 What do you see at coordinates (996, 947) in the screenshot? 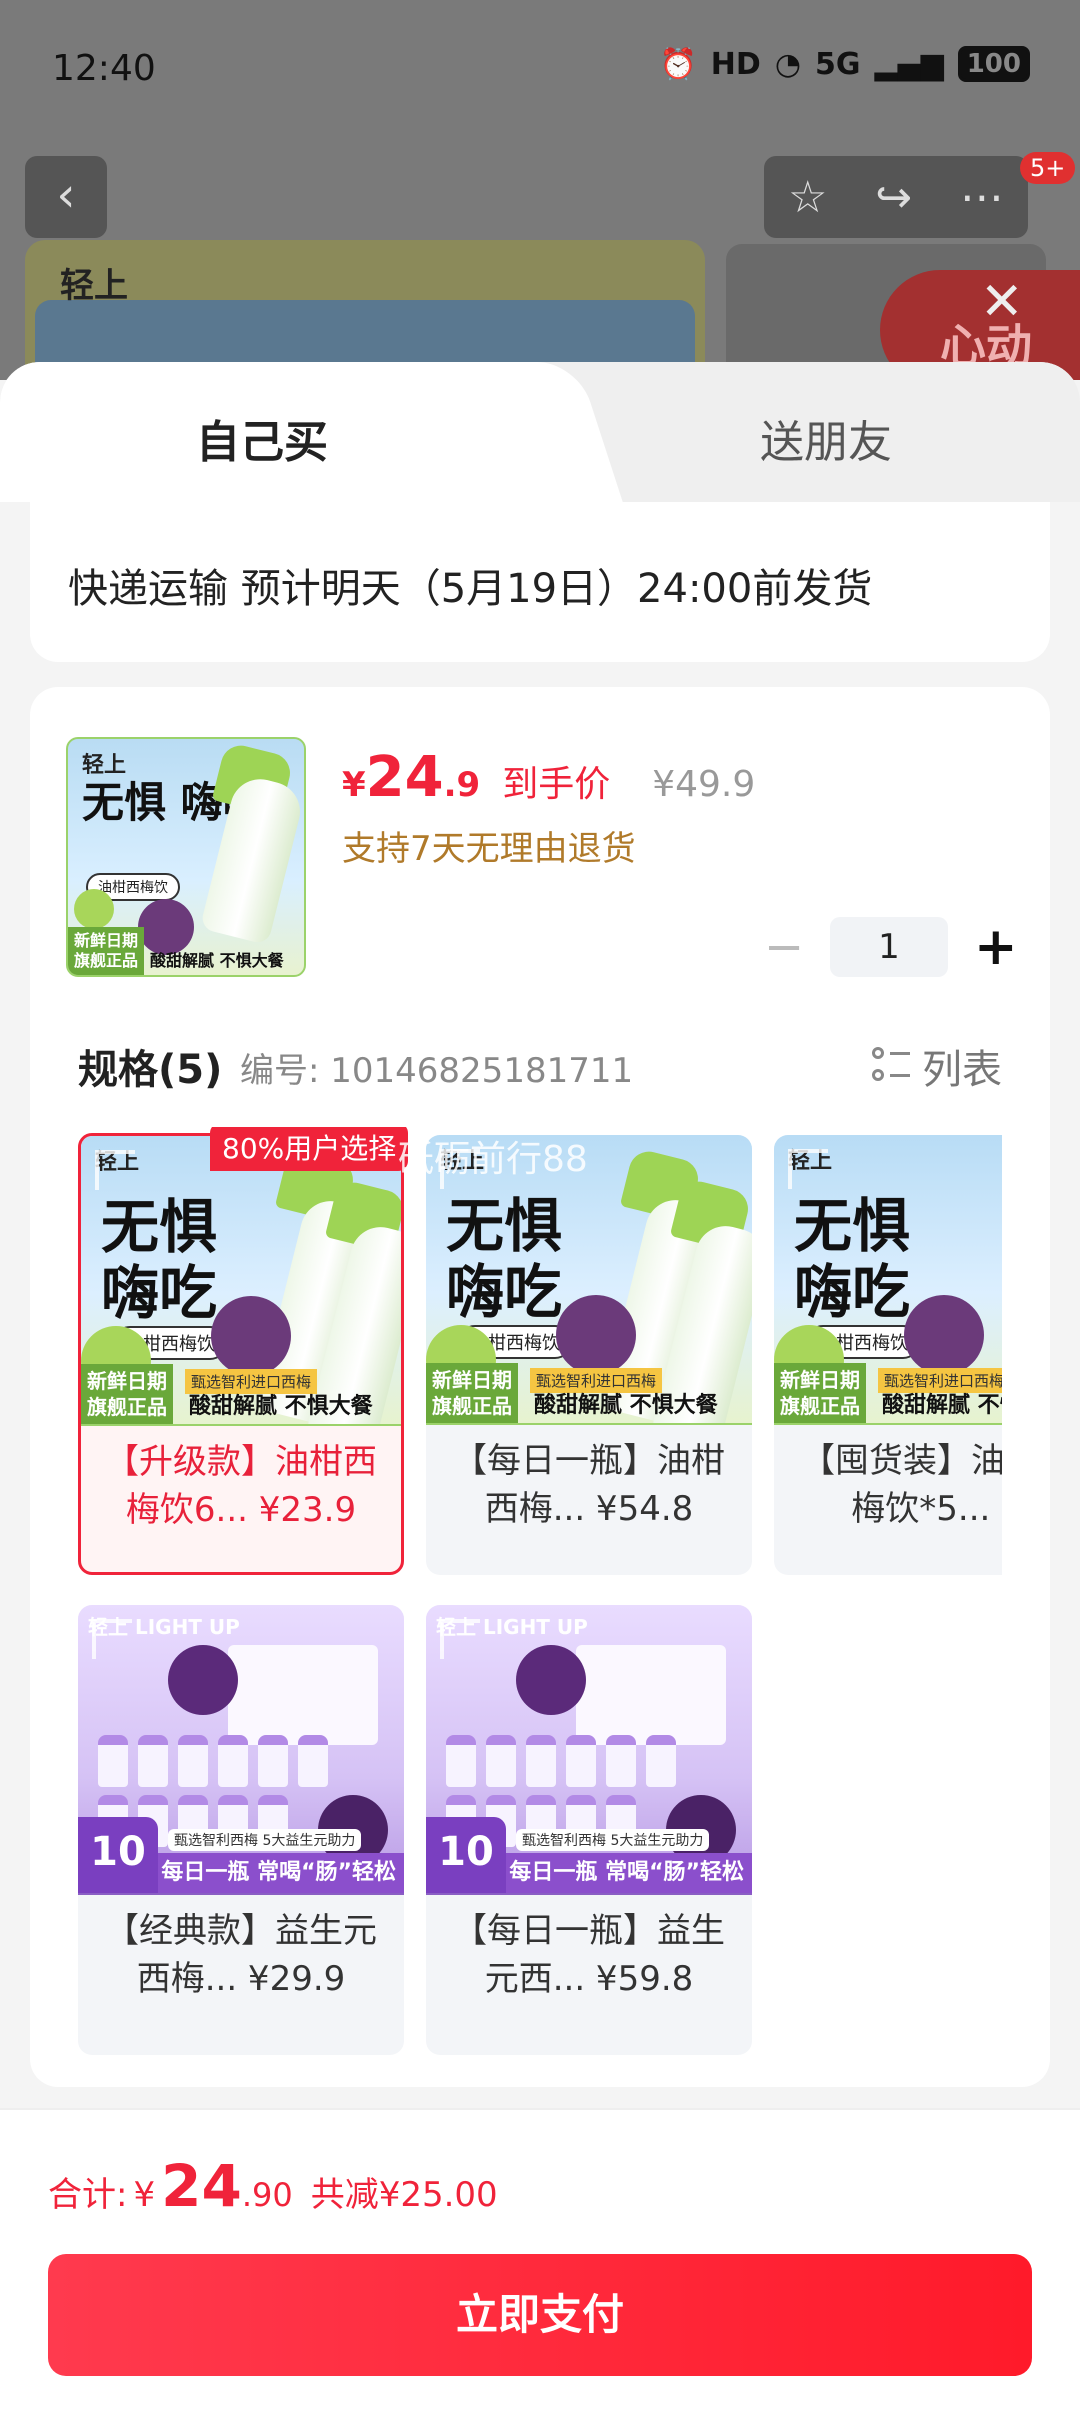
I see `plus-button: +` at bounding box center [996, 947].